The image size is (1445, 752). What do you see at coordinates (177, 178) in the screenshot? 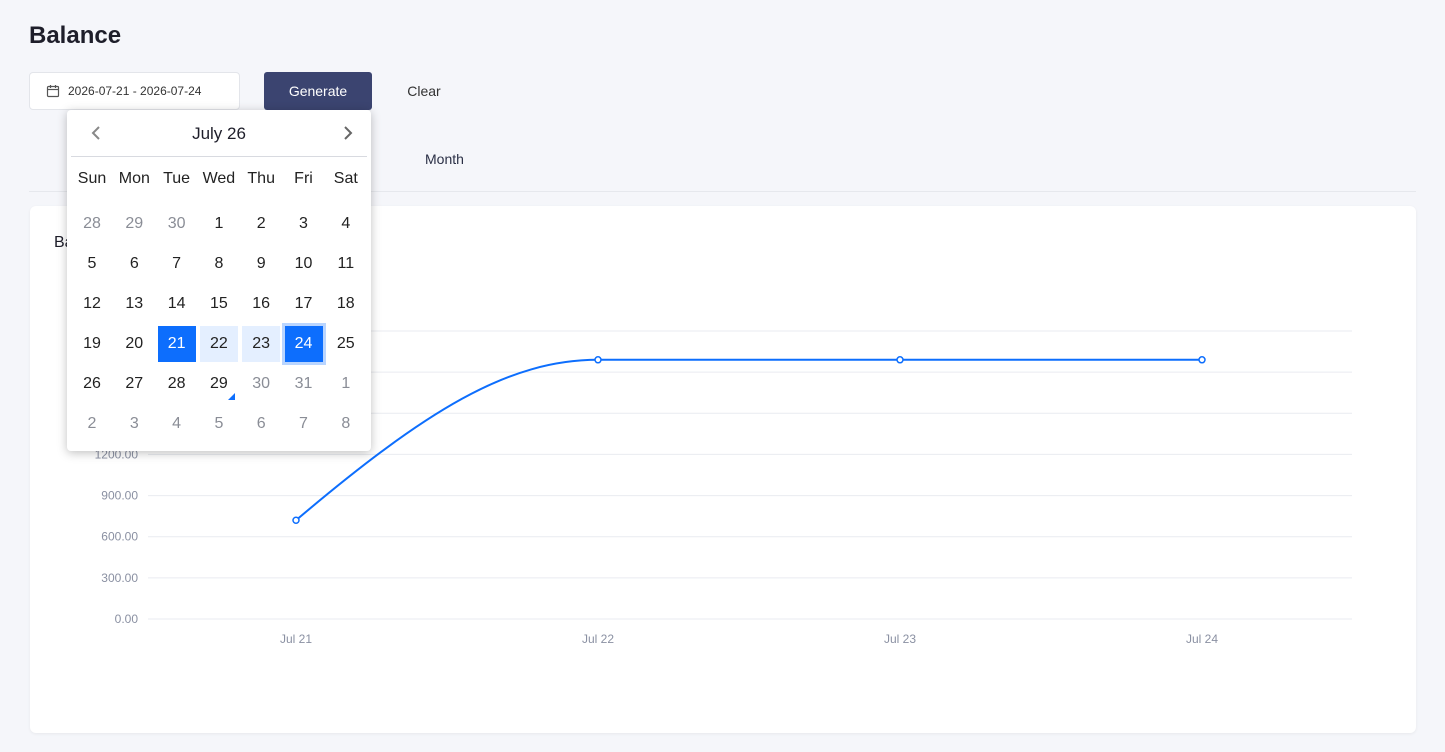
I see `weekday-label: Tue` at bounding box center [177, 178].